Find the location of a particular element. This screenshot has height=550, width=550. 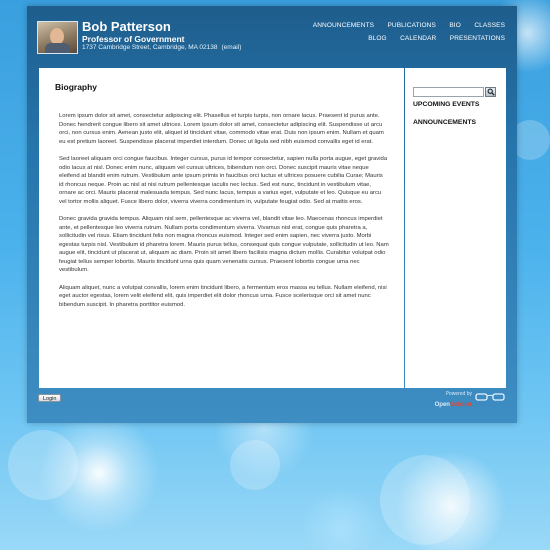

search-button is located at coordinates (490, 92).